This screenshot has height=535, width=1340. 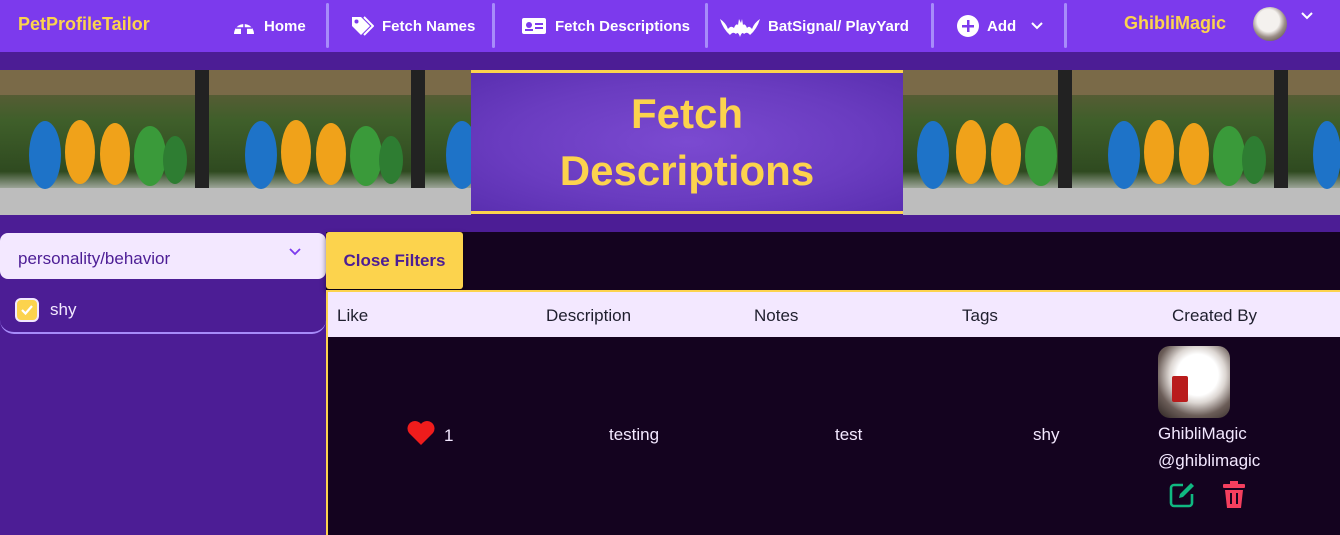 What do you see at coordinates (1182, 495) in the screenshot?
I see `edit-icon` at bounding box center [1182, 495].